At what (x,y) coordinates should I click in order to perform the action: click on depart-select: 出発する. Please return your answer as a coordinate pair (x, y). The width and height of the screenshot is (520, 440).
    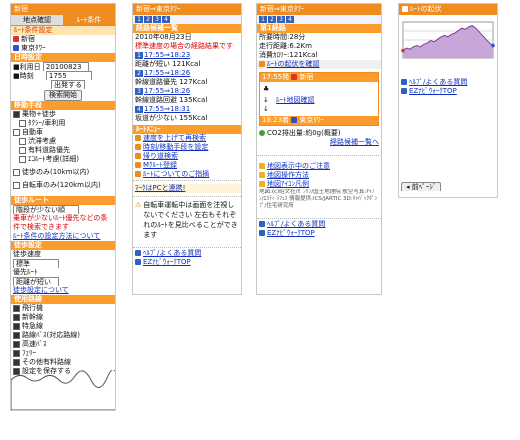
    Looking at the image, I should click on (68, 84).